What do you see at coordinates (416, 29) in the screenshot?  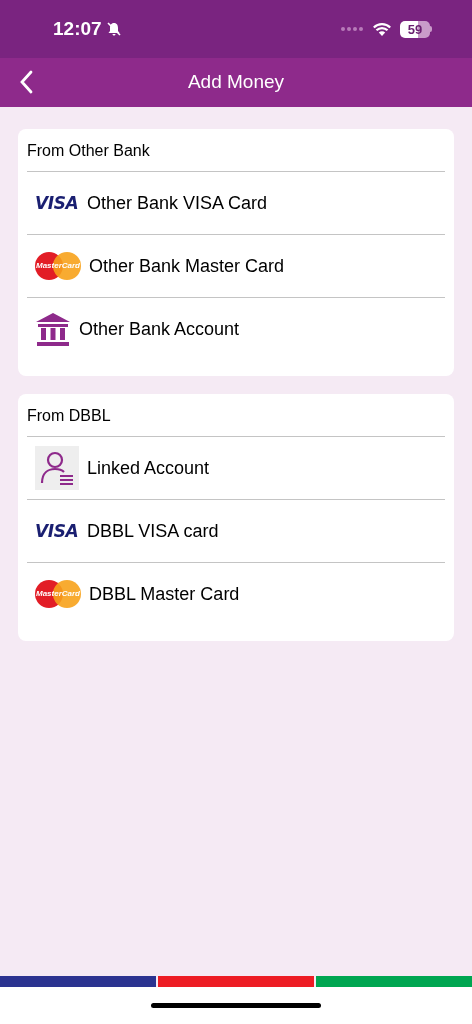 I see `battery-indicator: 59` at bounding box center [416, 29].